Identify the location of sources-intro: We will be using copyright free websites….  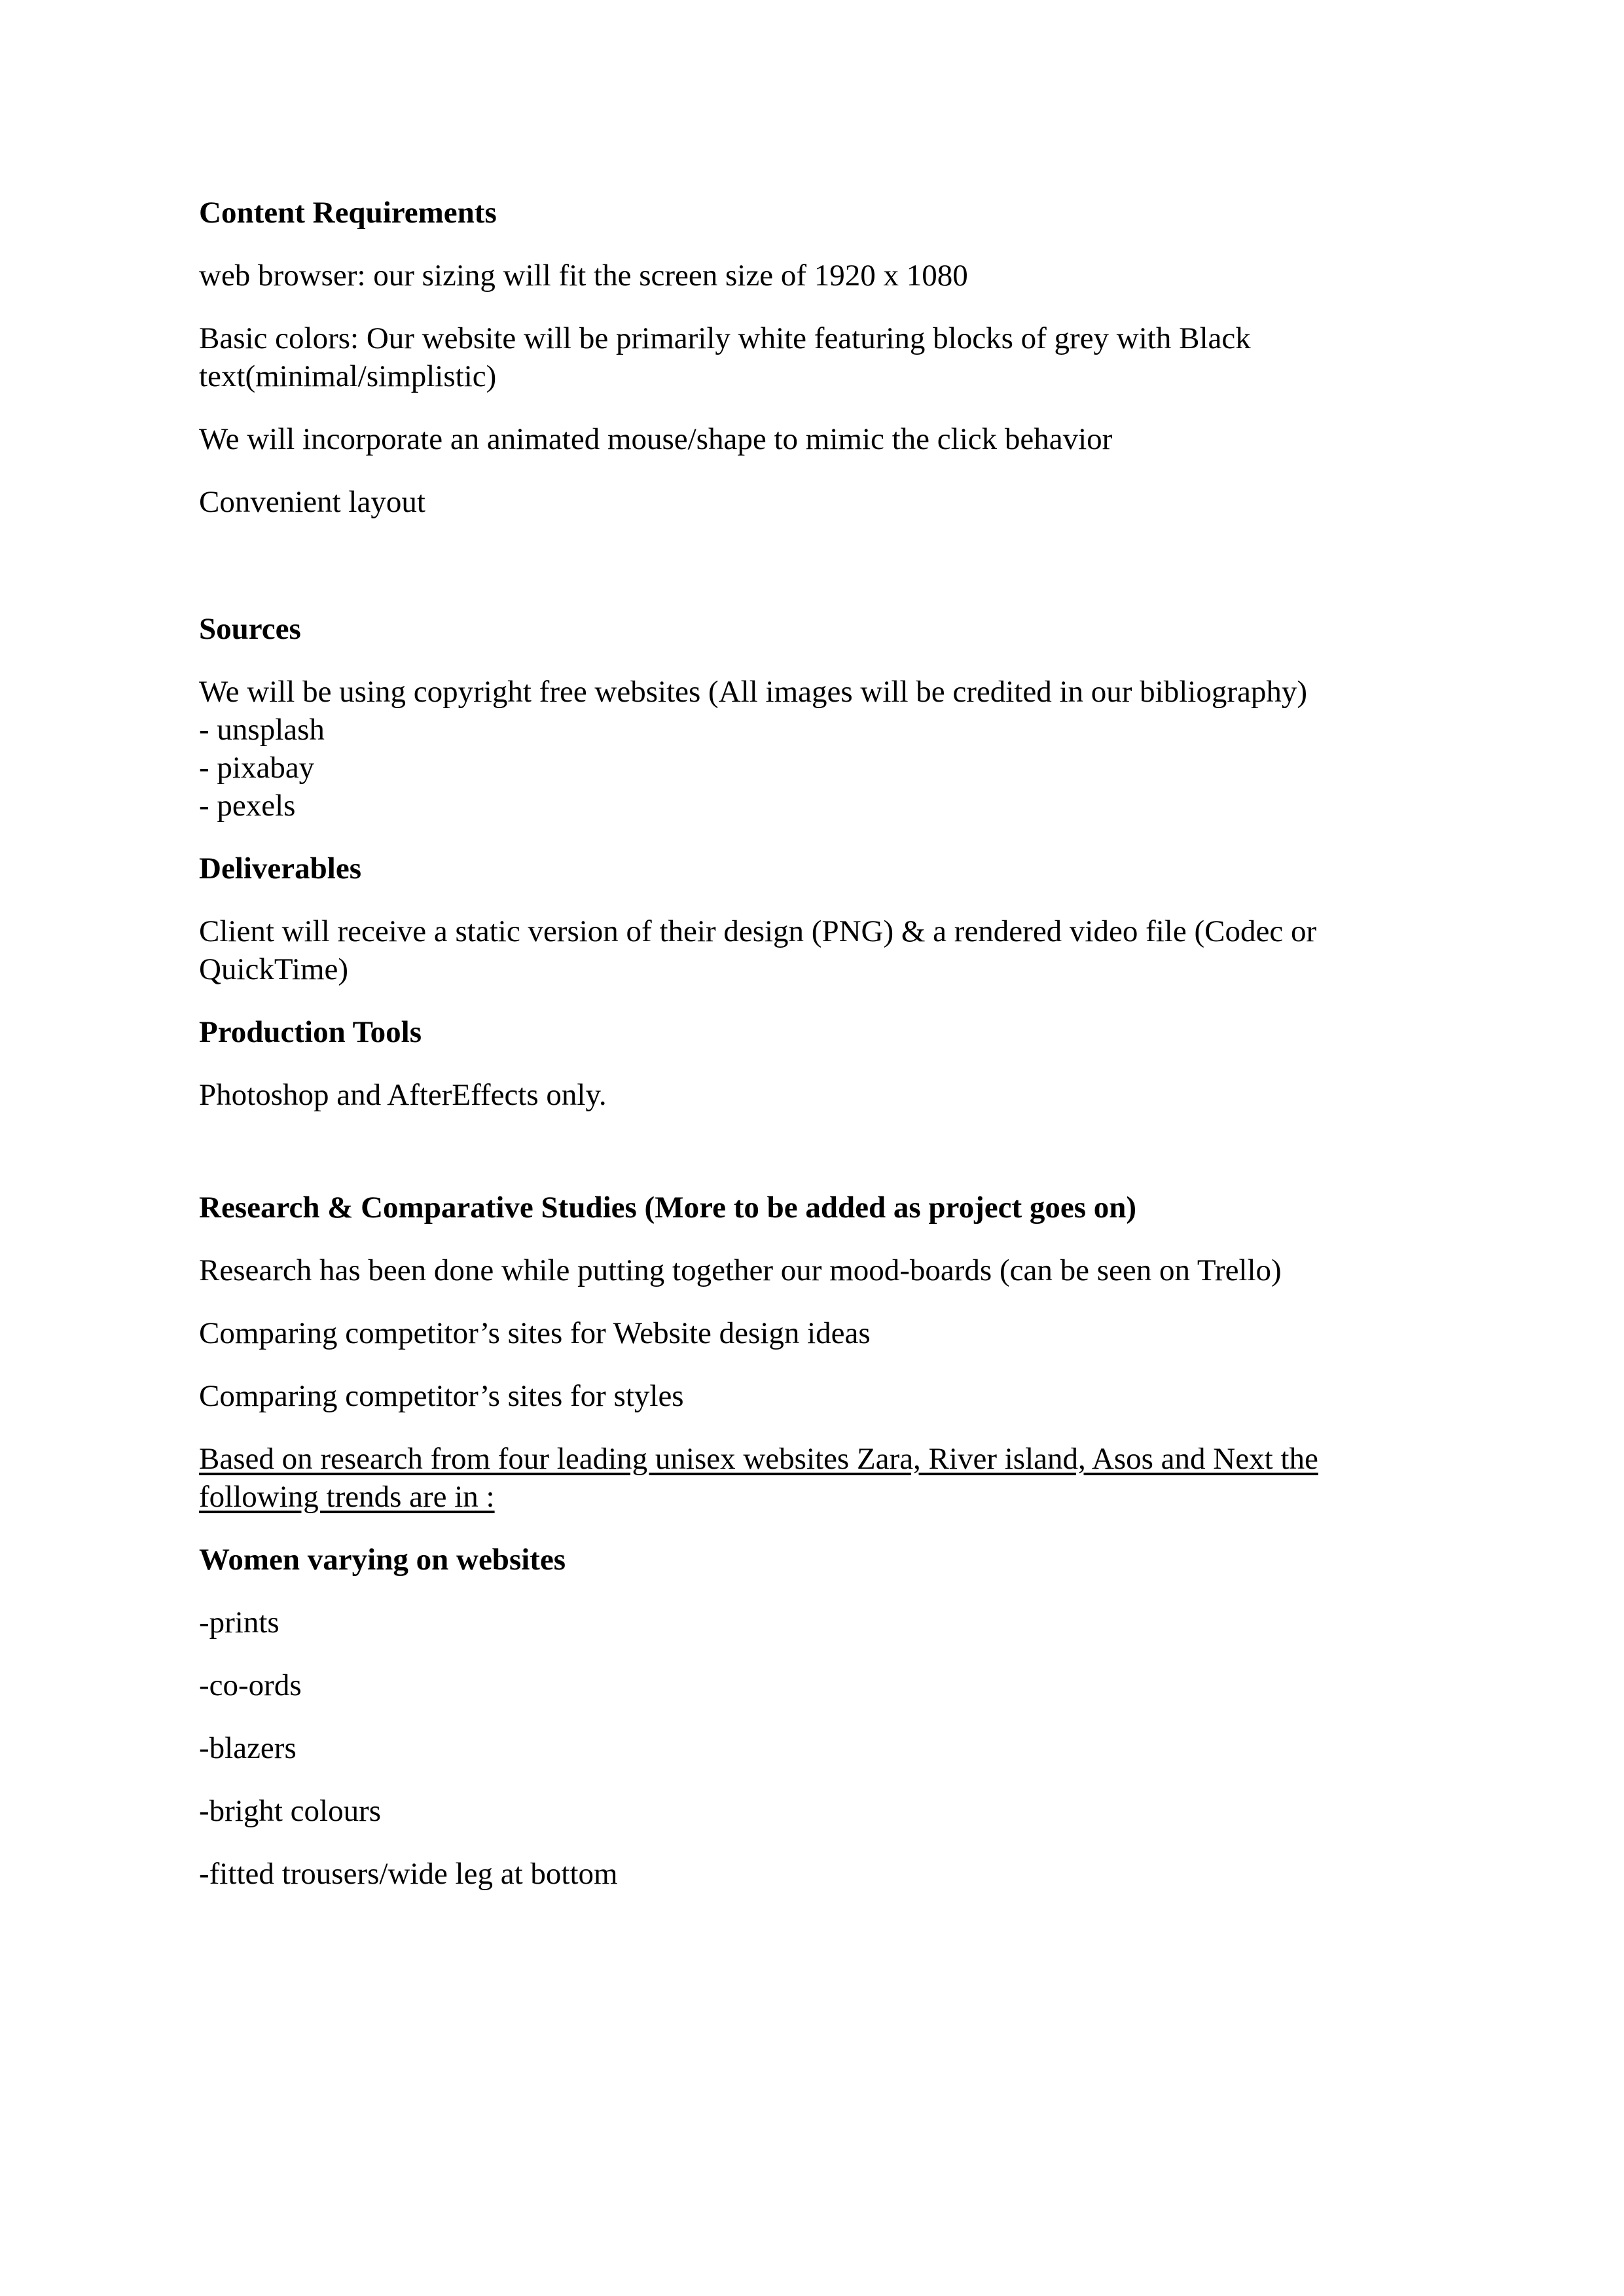
(753, 692).